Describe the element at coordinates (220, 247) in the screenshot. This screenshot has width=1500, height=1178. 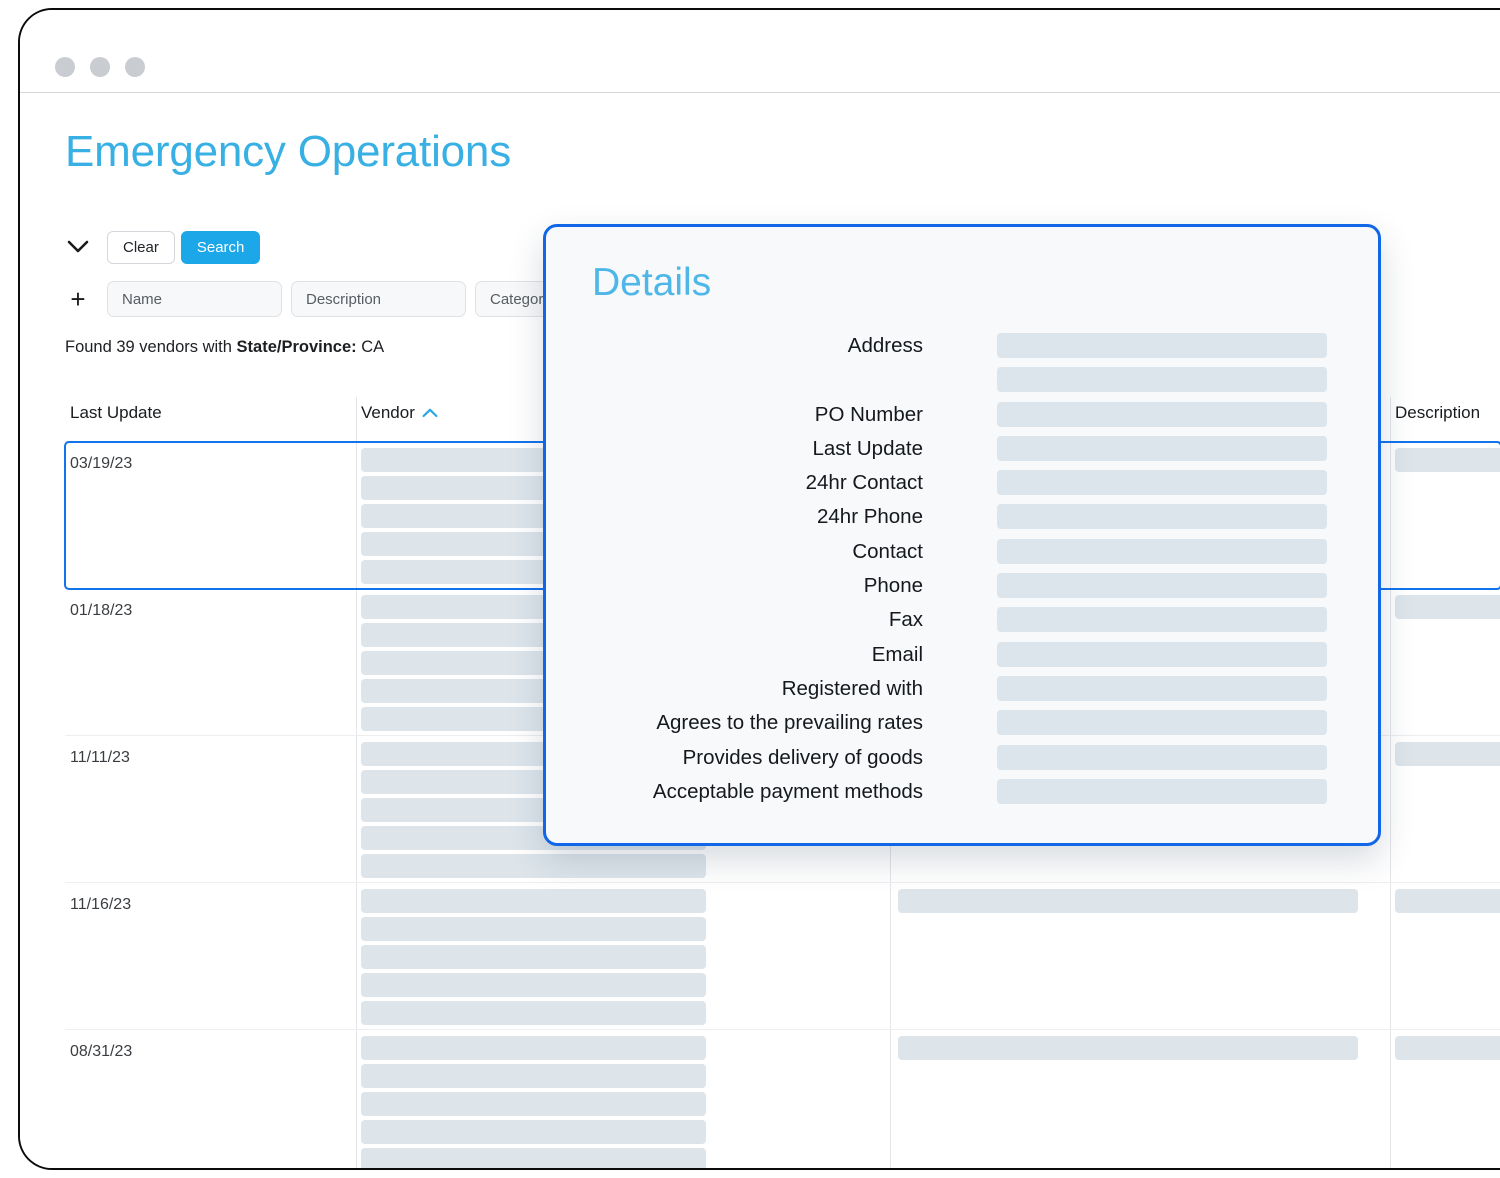
I see `search-button: Search` at that location.